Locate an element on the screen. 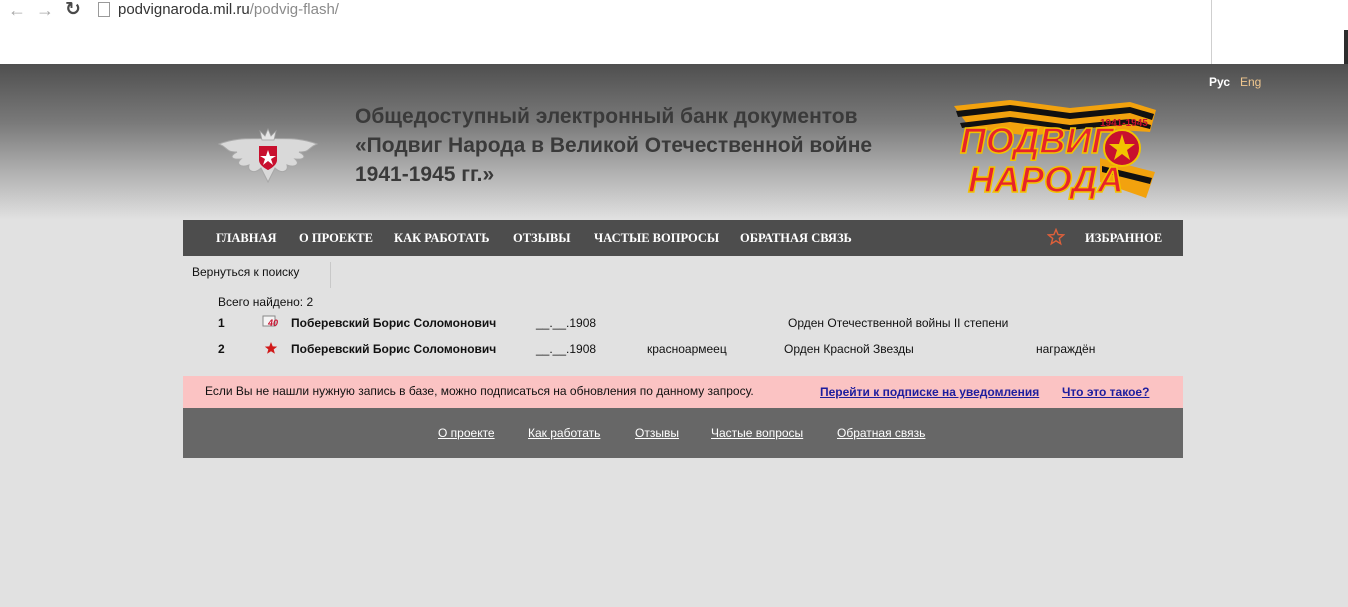 The image size is (1348, 607). row-number: 1 is located at coordinates (221, 323).